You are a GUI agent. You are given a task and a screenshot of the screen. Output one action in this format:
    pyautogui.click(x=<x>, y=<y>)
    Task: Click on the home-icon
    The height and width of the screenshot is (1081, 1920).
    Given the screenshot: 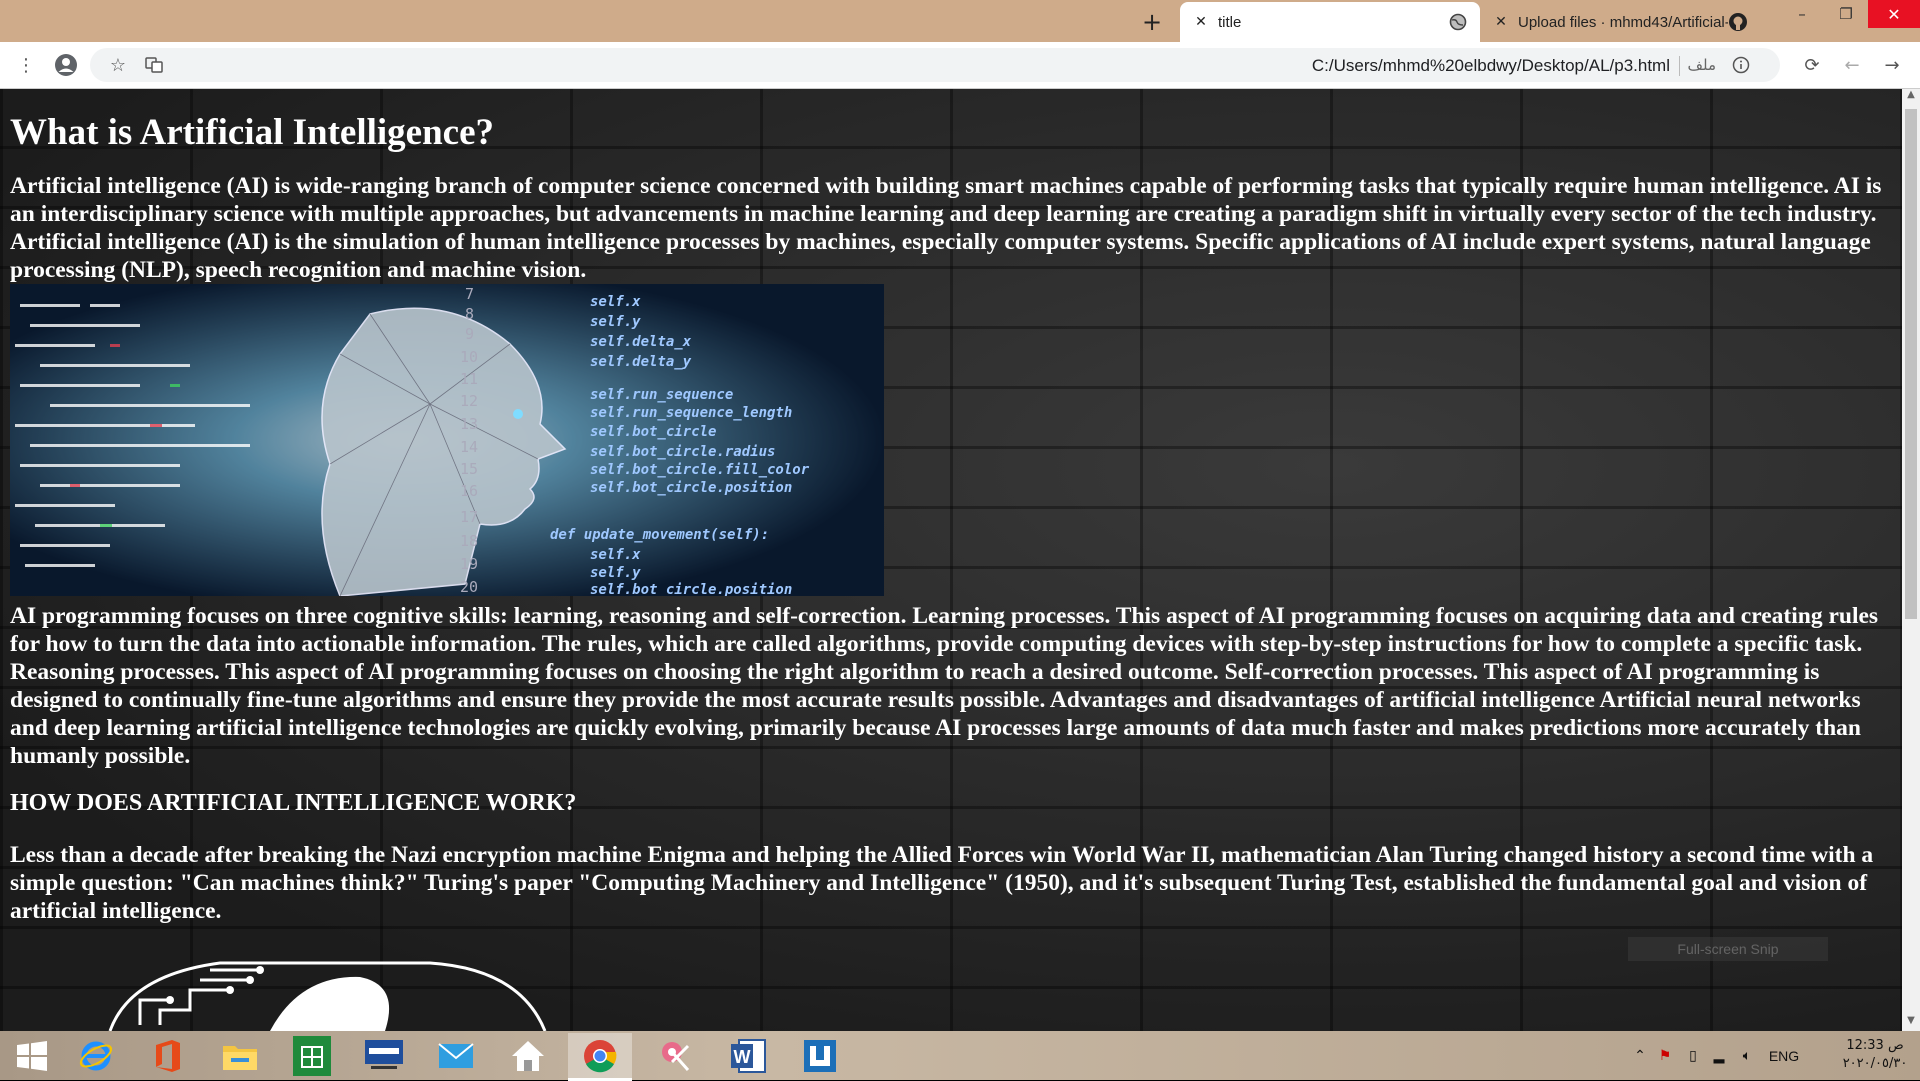 What is the action you would take?
    pyautogui.click(x=528, y=1055)
    